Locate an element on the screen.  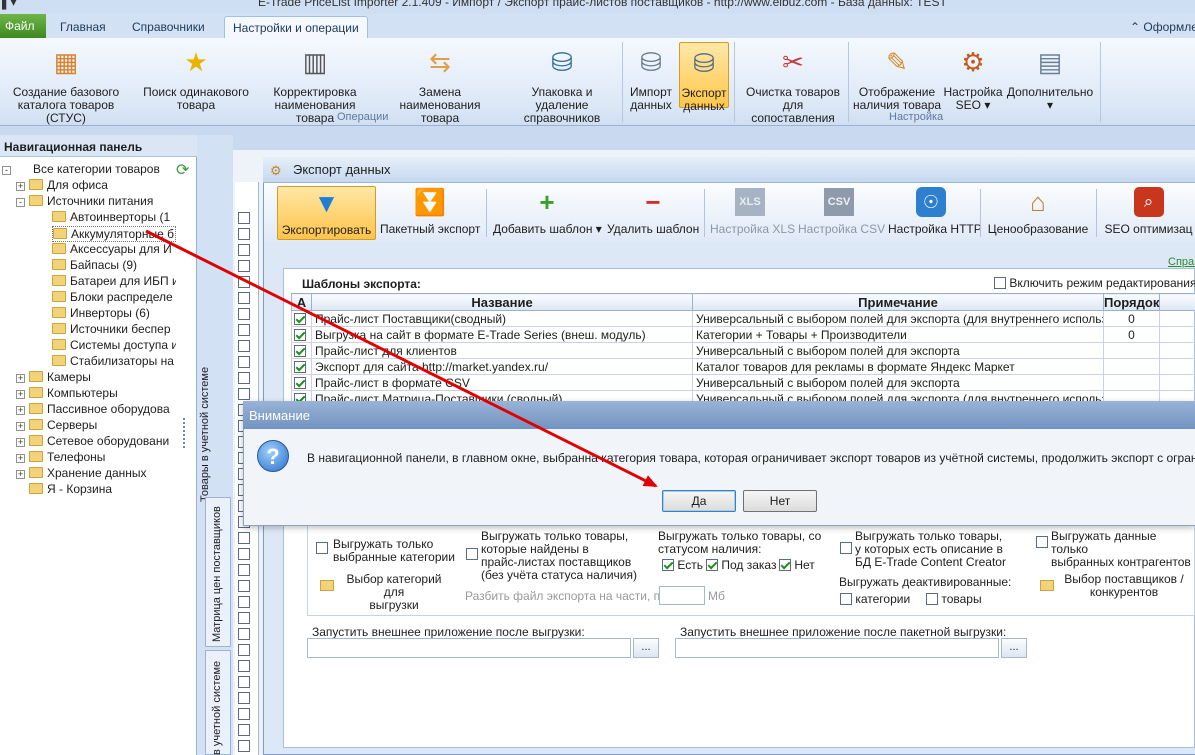
http-settings-button: ☉ Настройка HTTP is located at coordinates (935, 213).